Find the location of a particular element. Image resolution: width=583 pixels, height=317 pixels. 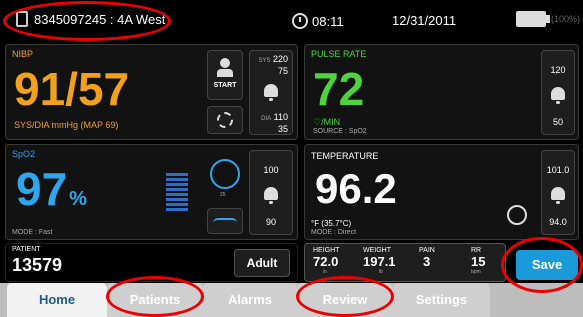

temperature-probe-icon is located at coordinates (517, 215).